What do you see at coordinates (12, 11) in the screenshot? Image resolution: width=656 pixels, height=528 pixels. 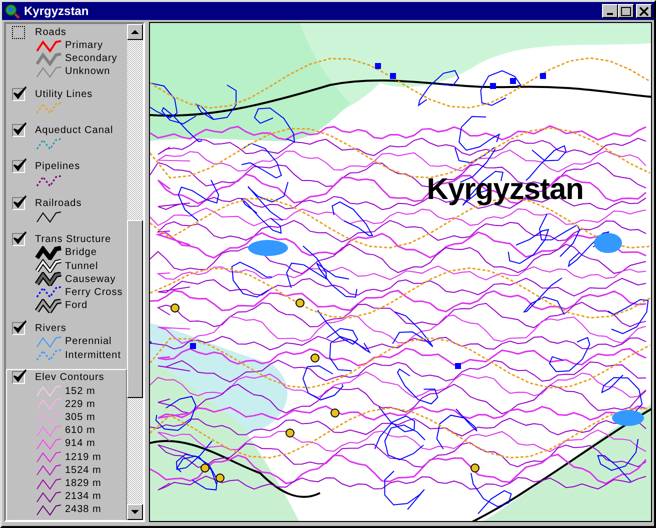 I see `globe-magnifier-icon` at bounding box center [12, 11].